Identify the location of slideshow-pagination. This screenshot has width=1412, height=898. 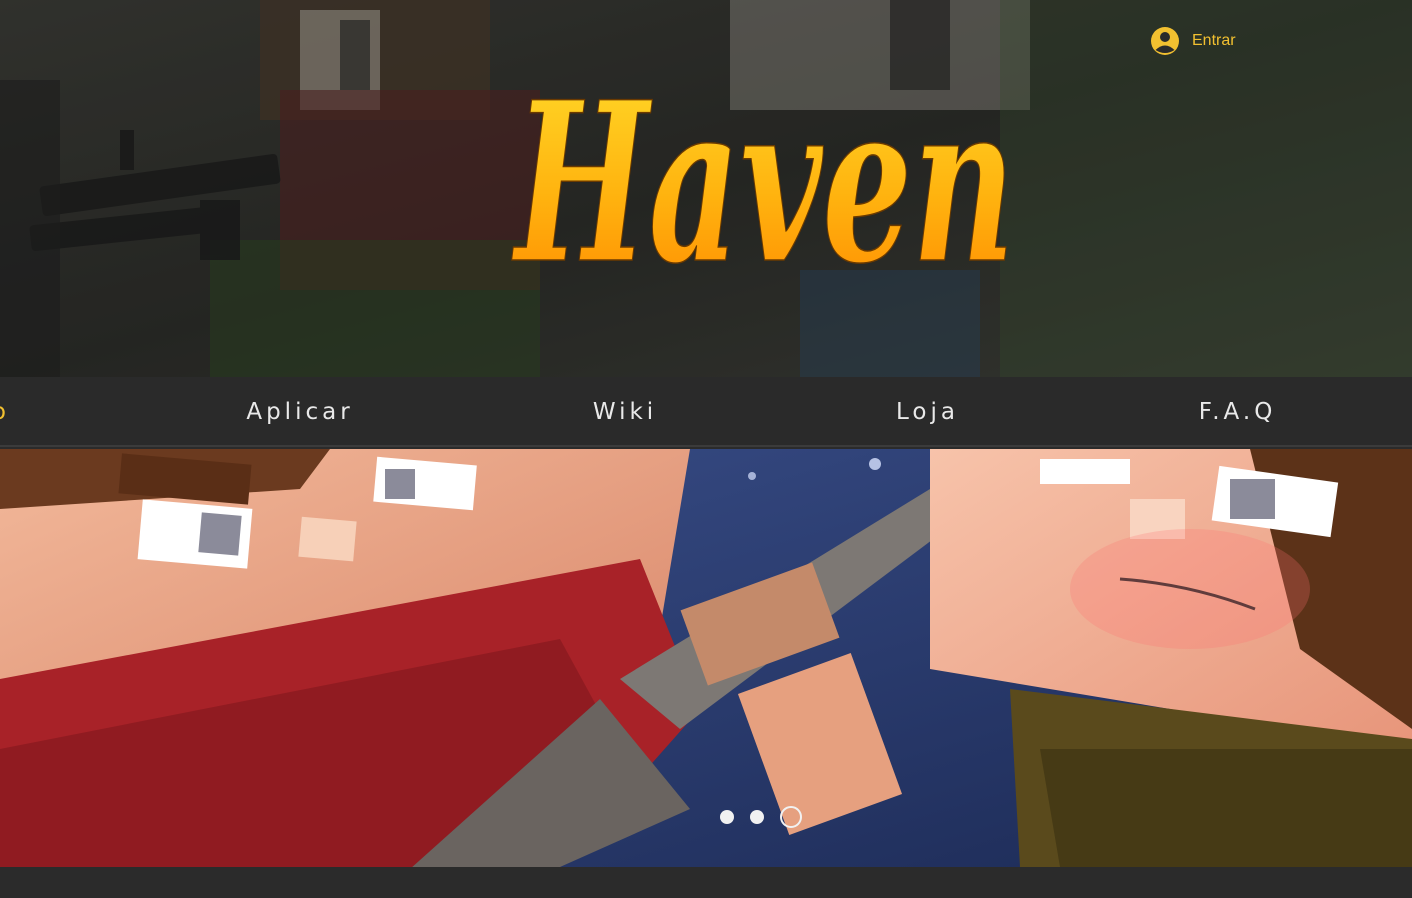
(761, 817).